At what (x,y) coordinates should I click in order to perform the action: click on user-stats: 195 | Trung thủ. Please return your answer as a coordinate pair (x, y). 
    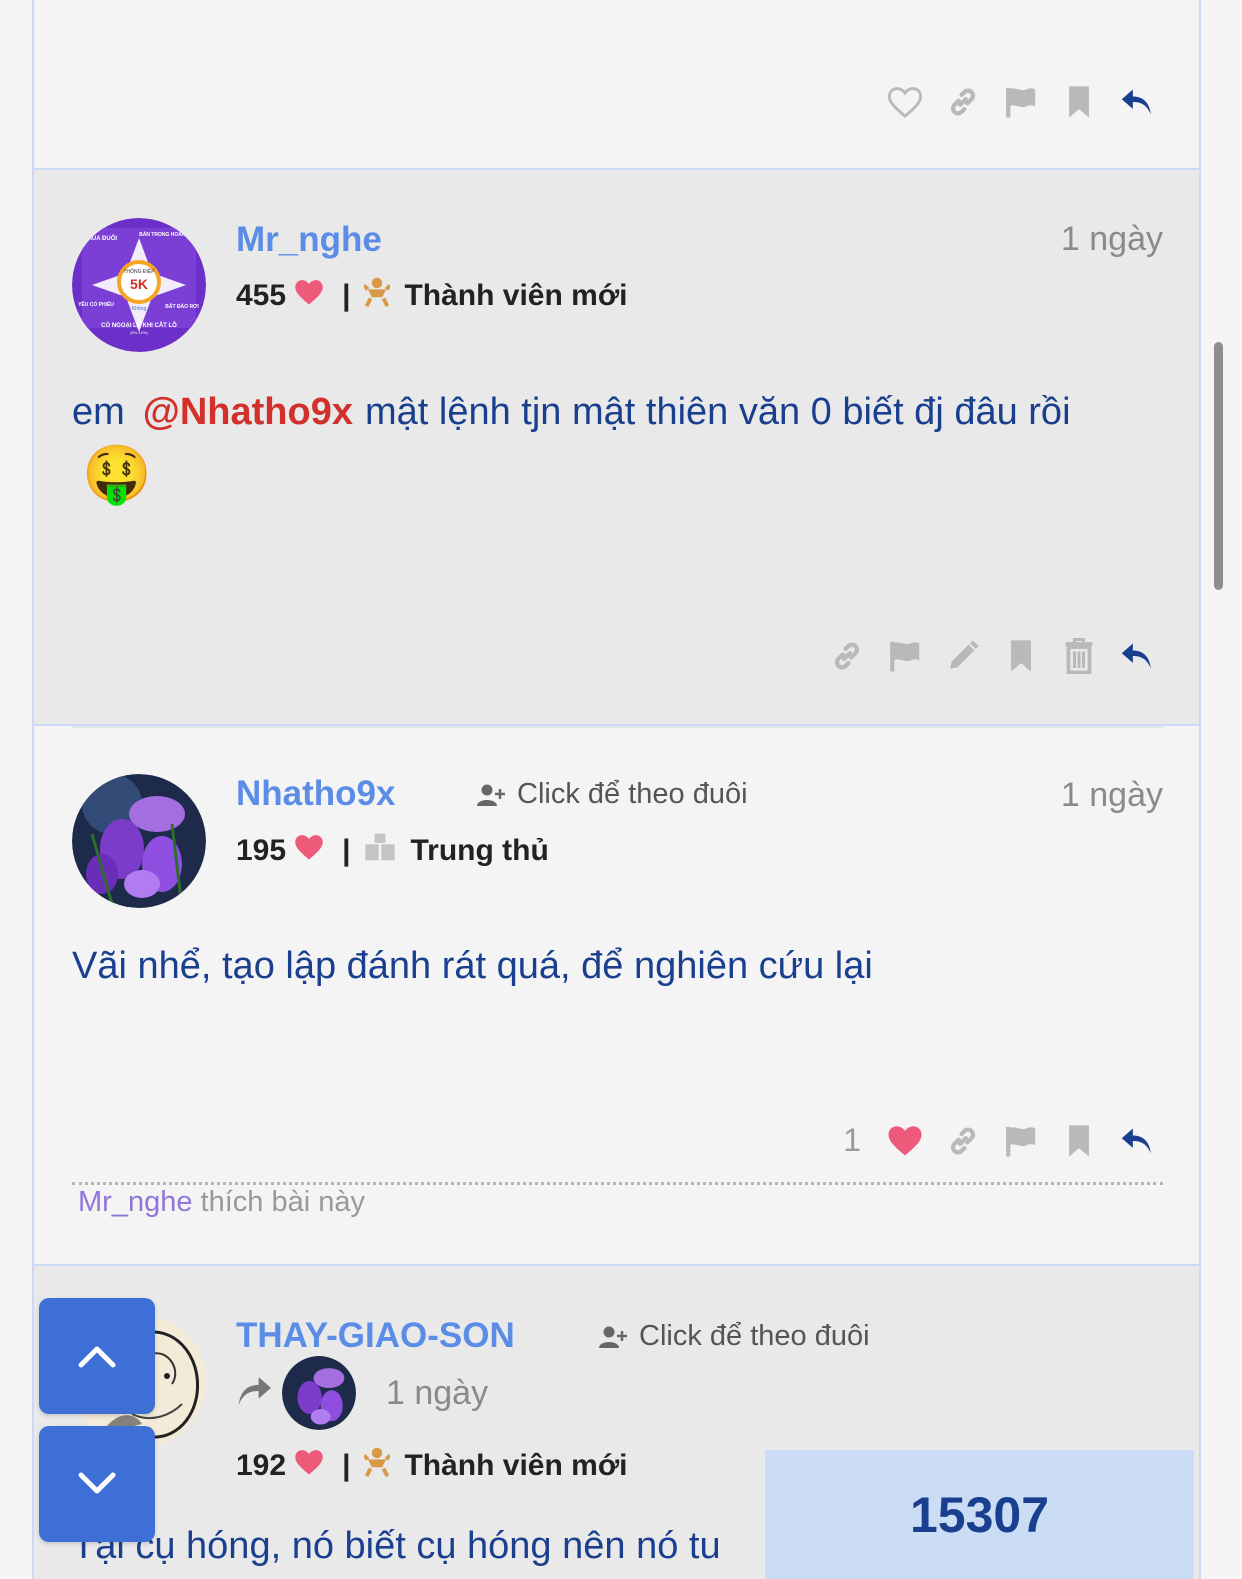
    Looking at the image, I should click on (392, 851).